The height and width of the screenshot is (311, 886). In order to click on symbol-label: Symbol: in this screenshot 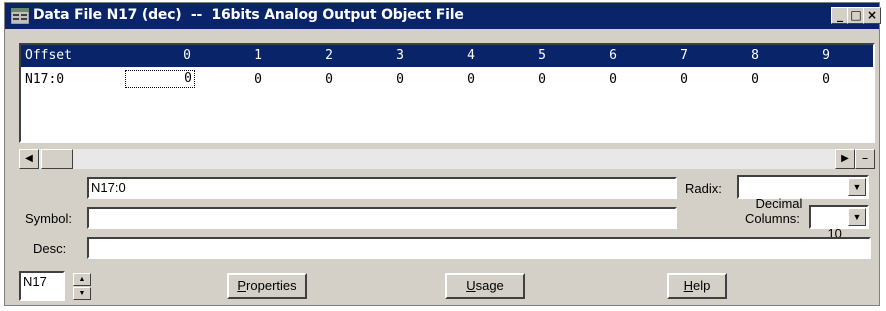, I will do `click(48, 218)`.